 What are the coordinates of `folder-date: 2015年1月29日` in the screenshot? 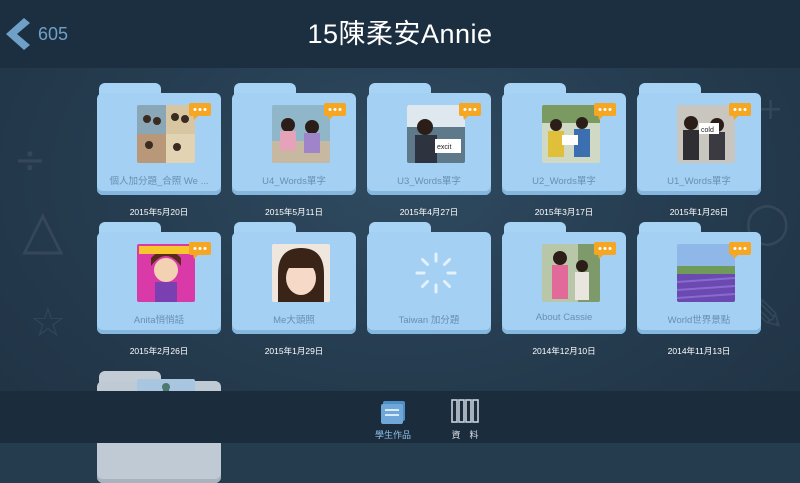 It's located at (294, 351).